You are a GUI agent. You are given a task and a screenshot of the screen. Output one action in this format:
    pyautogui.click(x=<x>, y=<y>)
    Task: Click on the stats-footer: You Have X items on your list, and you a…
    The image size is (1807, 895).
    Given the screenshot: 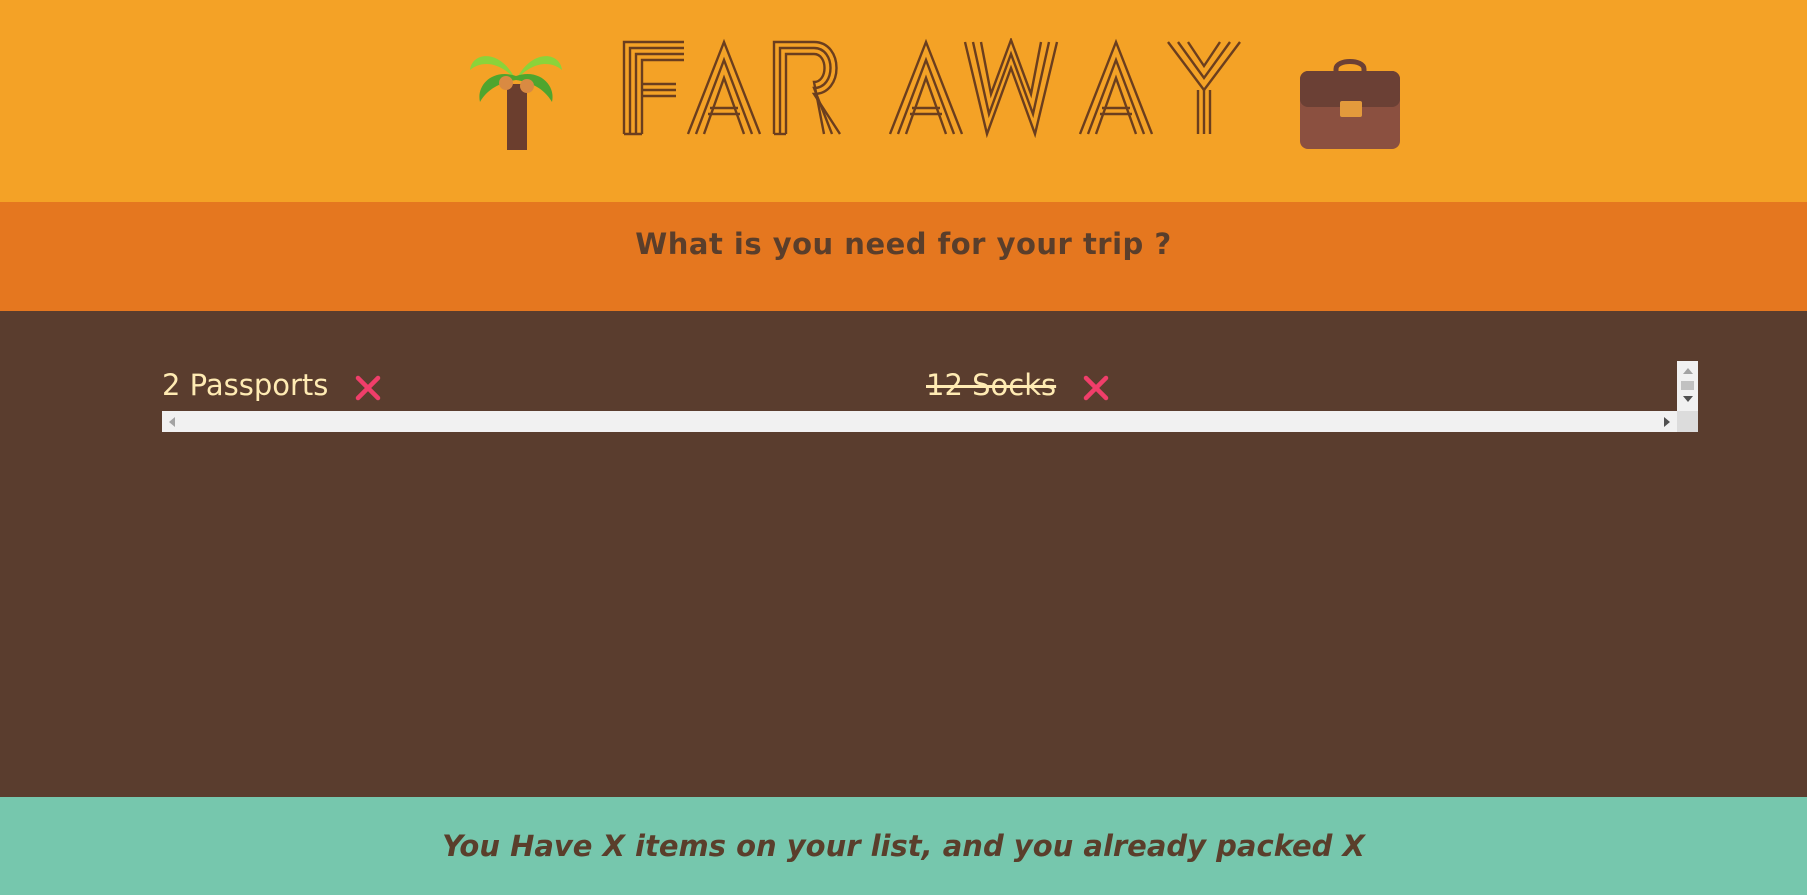 What is the action you would take?
    pyautogui.click(x=903, y=846)
    